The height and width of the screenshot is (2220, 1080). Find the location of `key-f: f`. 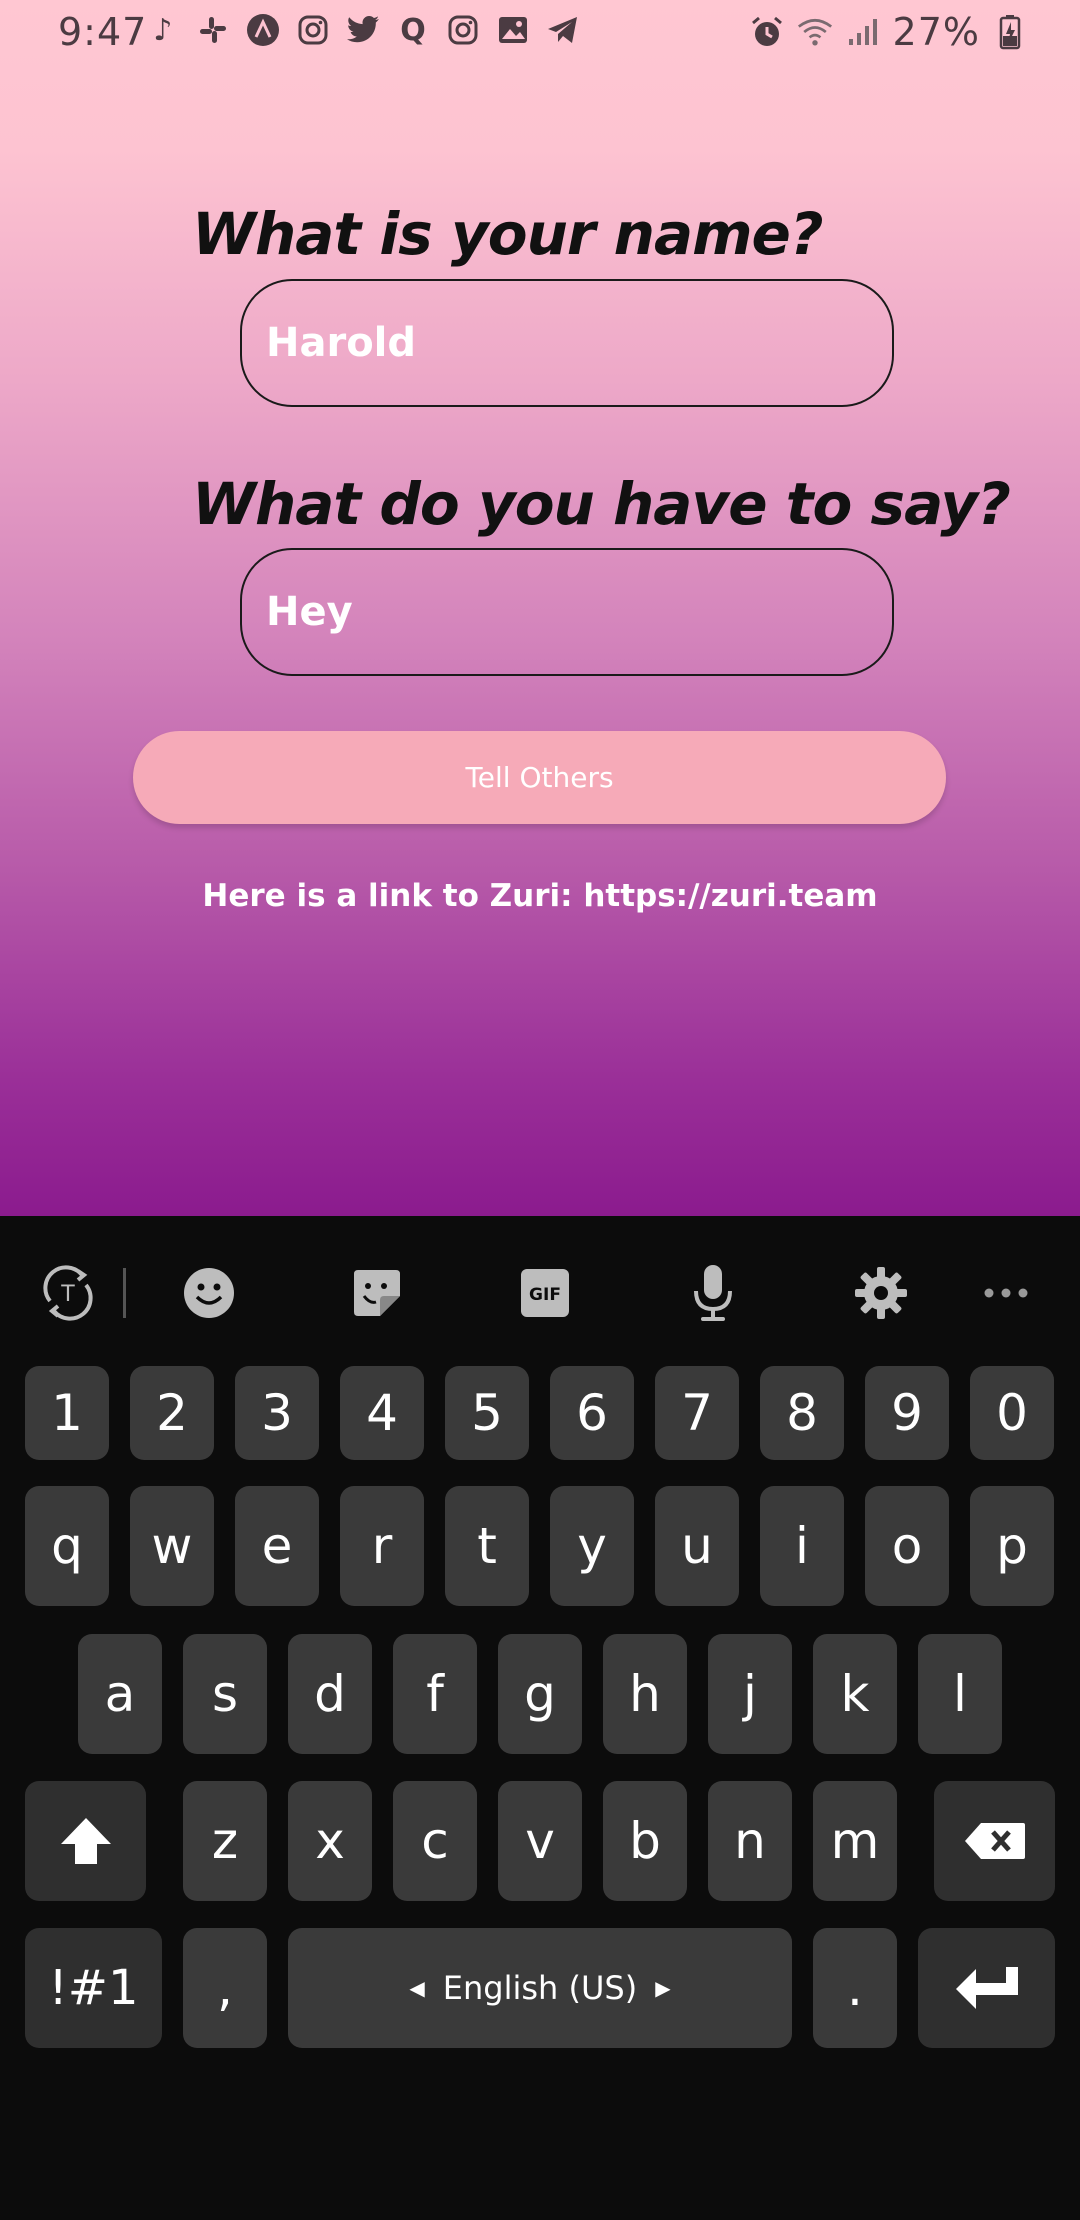

key-f: f is located at coordinates (435, 1694).